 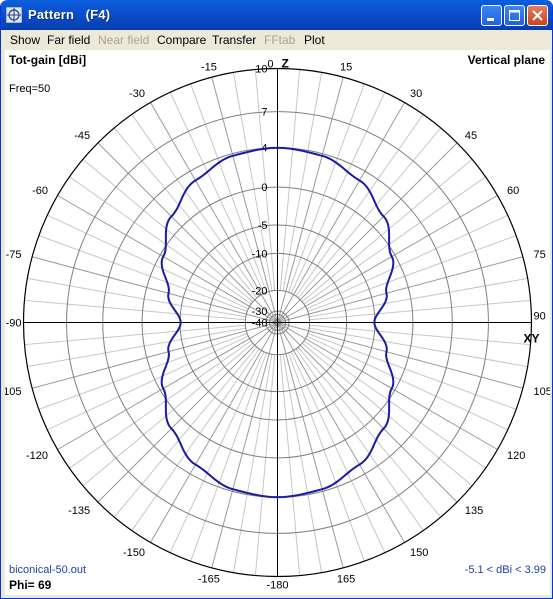 I want to click on pattern-app-icon, so click(x=14, y=15).